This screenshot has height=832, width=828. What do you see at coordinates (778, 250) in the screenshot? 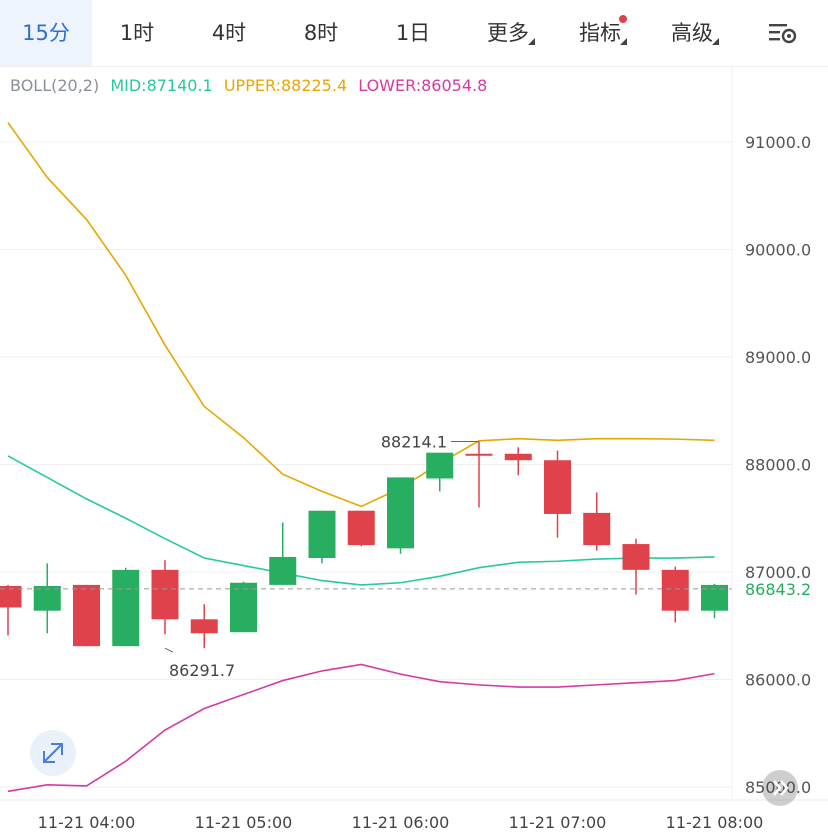
I see `y-tick-label: 90000.0` at bounding box center [778, 250].